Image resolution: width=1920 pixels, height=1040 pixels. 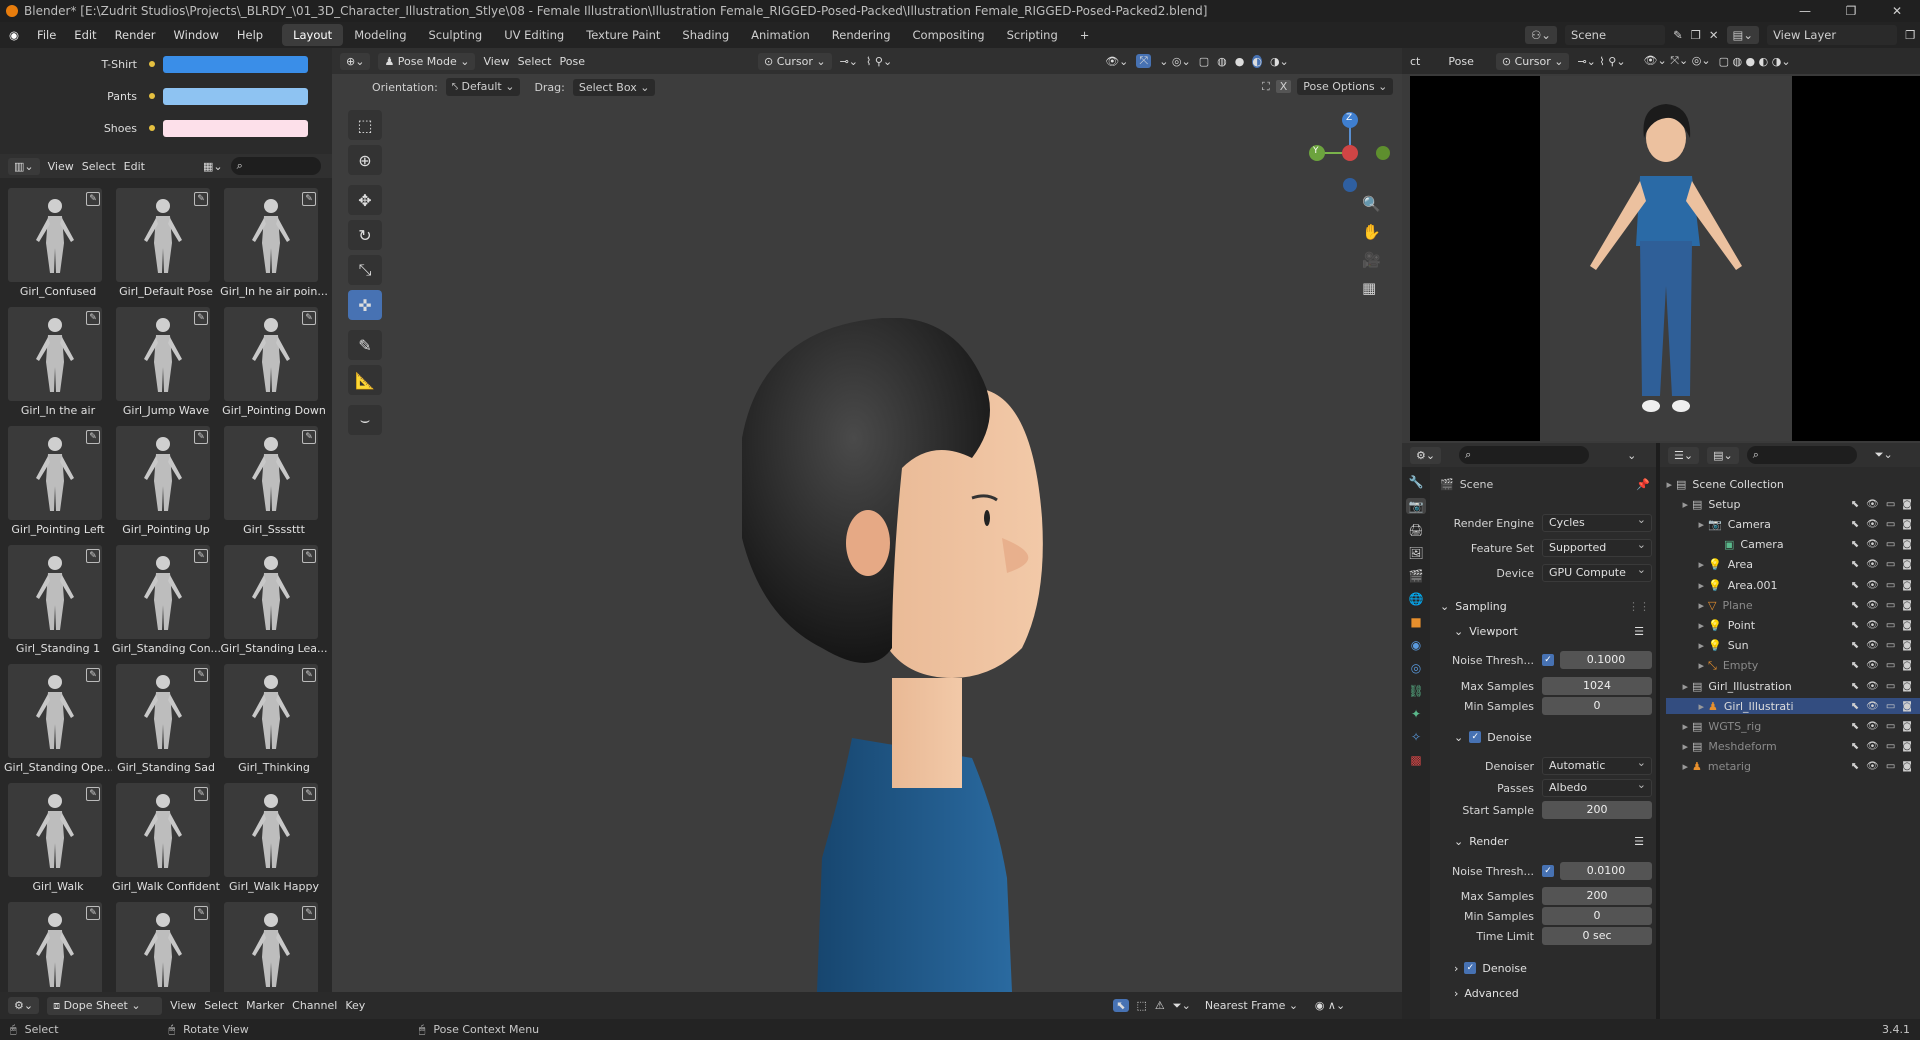 I want to click on tab-compositing: Compositing, so click(x=949, y=35).